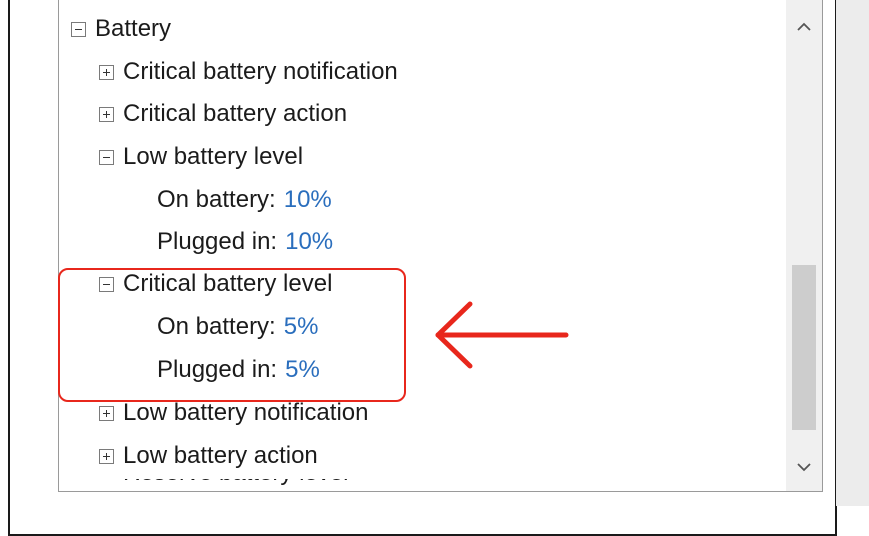 The width and height of the screenshot is (869, 536). I want to click on dialog-side-background, so click(852, 253).